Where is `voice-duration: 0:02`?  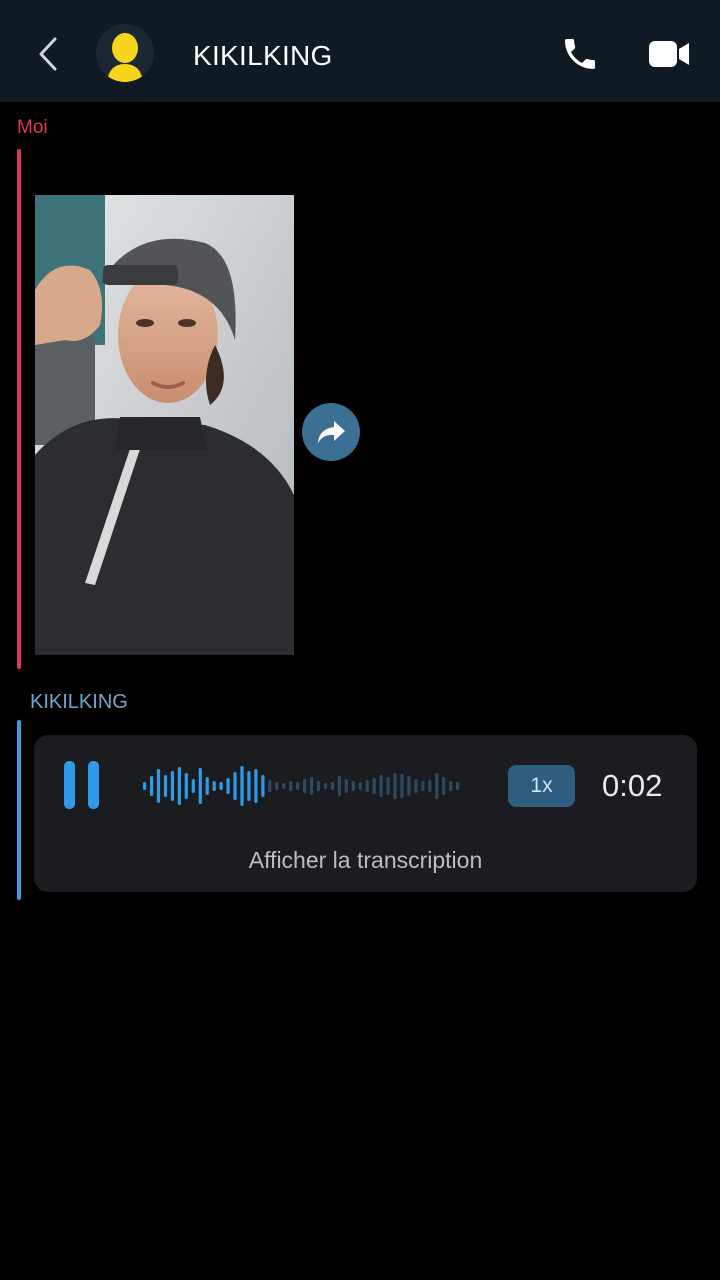
voice-duration: 0:02 is located at coordinates (632, 785).